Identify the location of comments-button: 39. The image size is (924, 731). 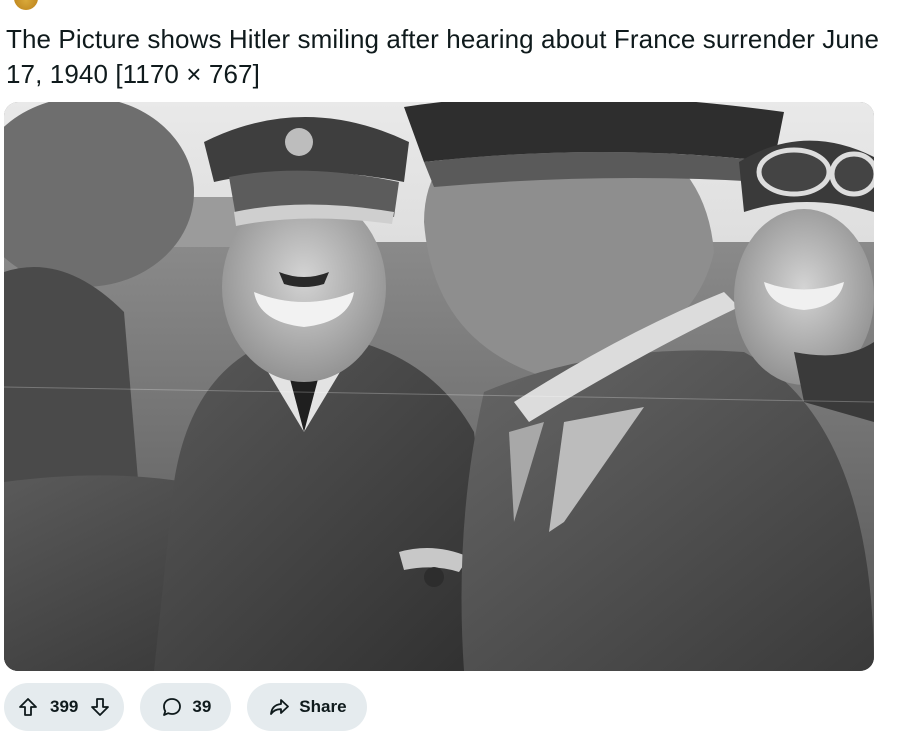
(186, 707).